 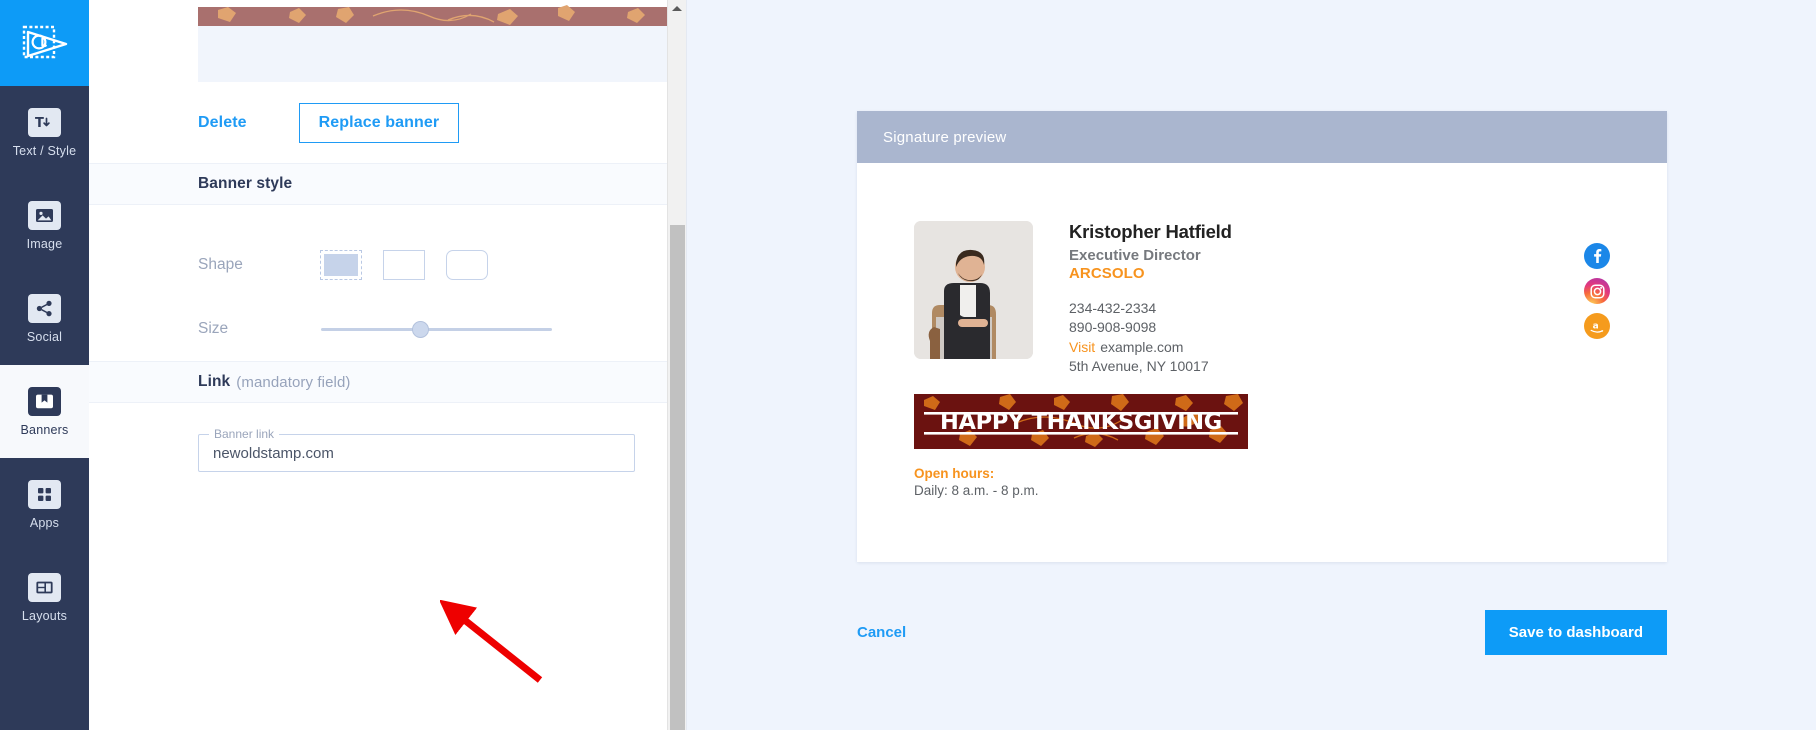 I want to click on sidebar-item-social: Social, so click(x=44, y=318).